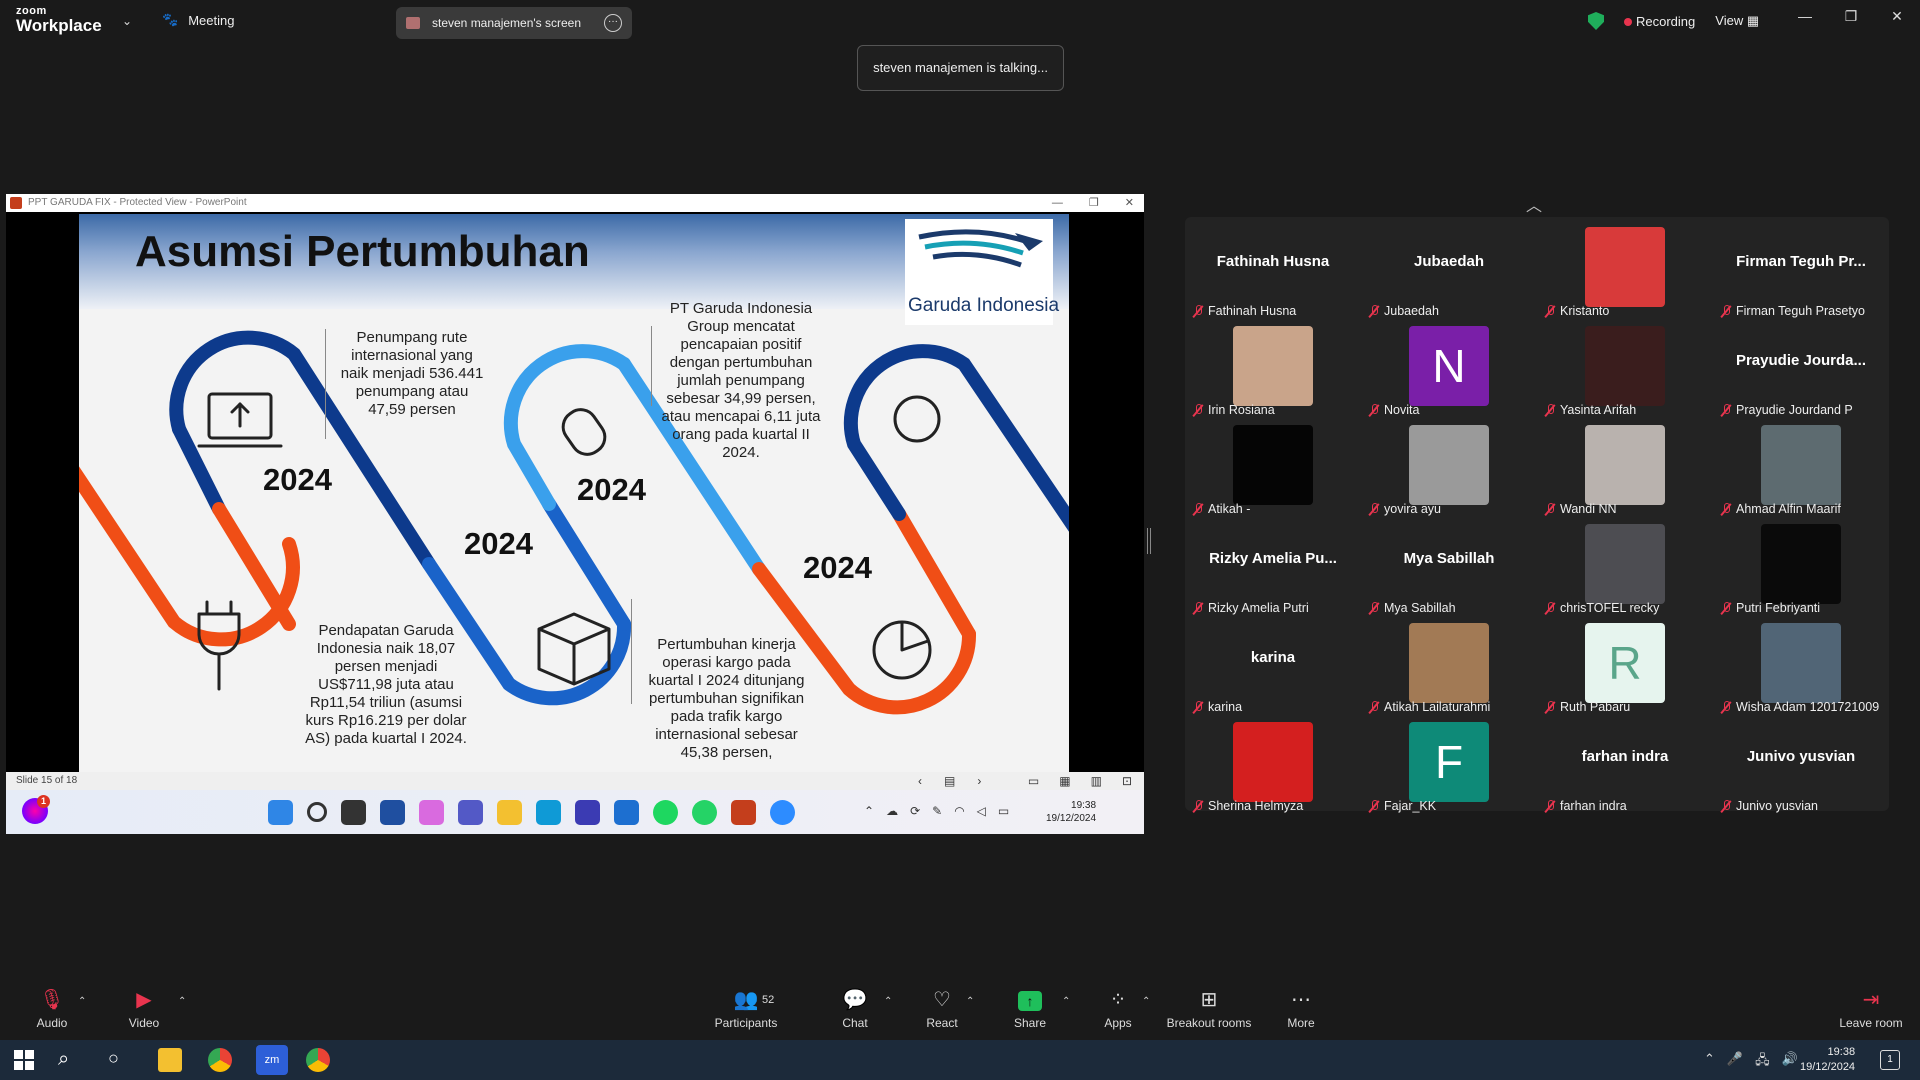  I want to click on participant-tile: Wandi NN, so click(1625, 465).